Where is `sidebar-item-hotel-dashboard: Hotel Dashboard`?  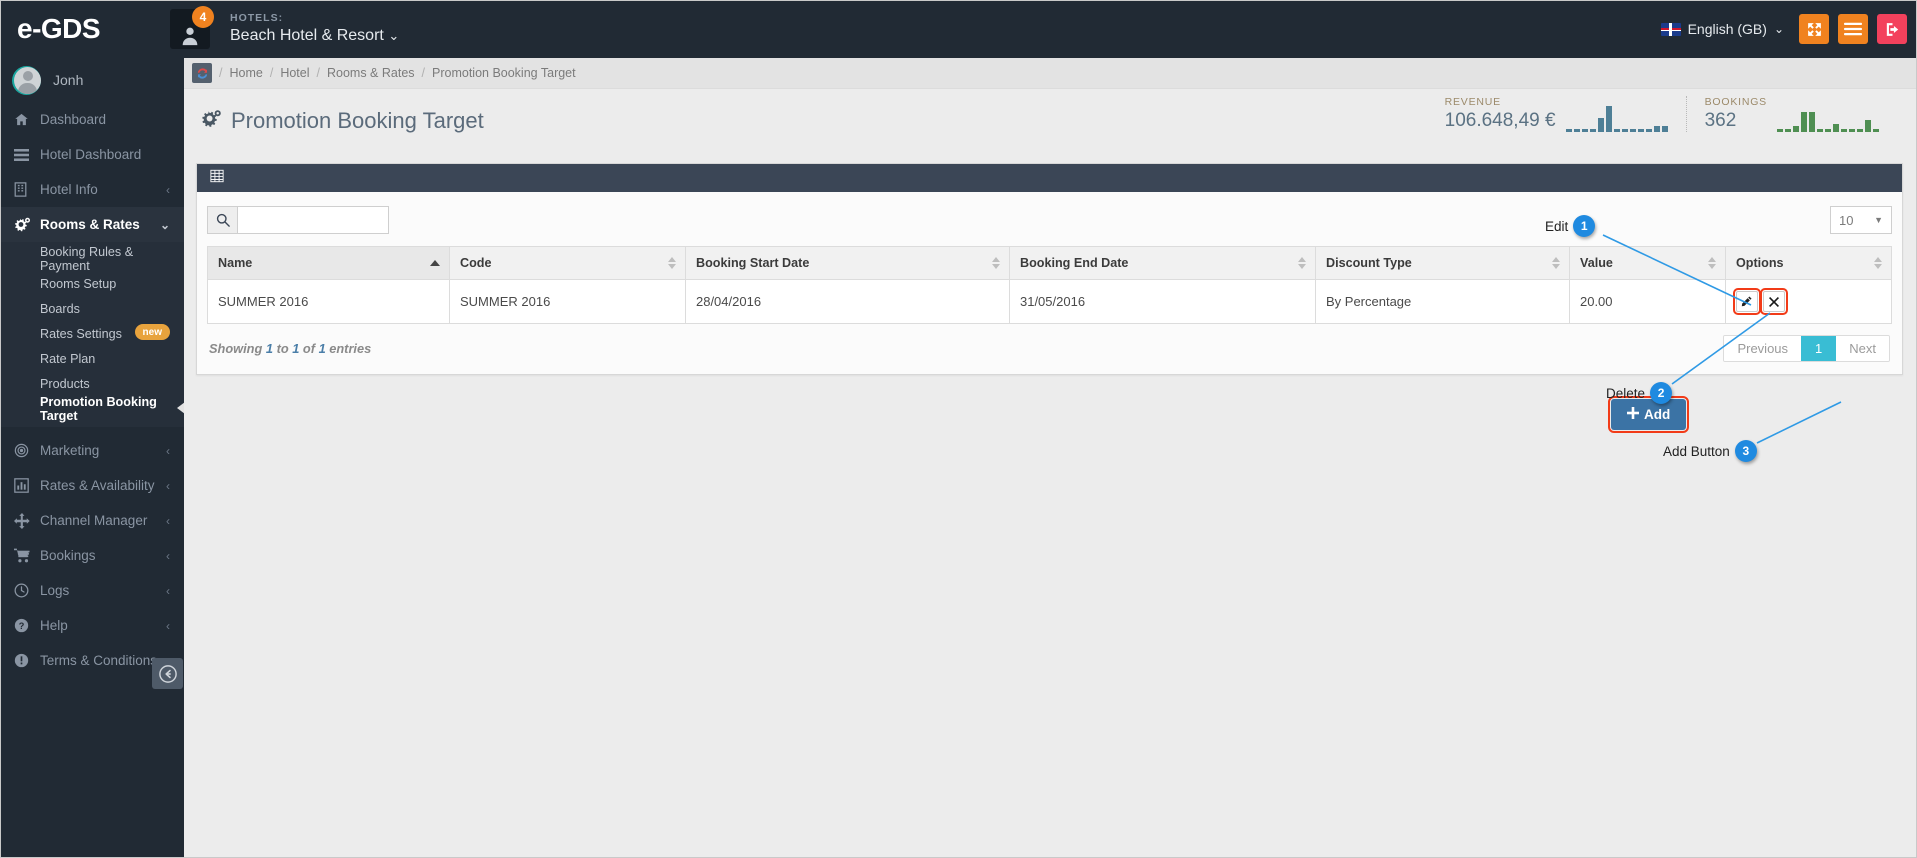 sidebar-item-hotel-dashboard: Hotel Dashboard is located at coordinates (92, 154).